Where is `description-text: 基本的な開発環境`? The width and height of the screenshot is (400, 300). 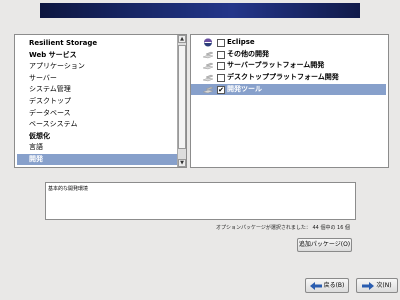 description-text: 基本的な開発環境 is located at coordinates (68, 189).